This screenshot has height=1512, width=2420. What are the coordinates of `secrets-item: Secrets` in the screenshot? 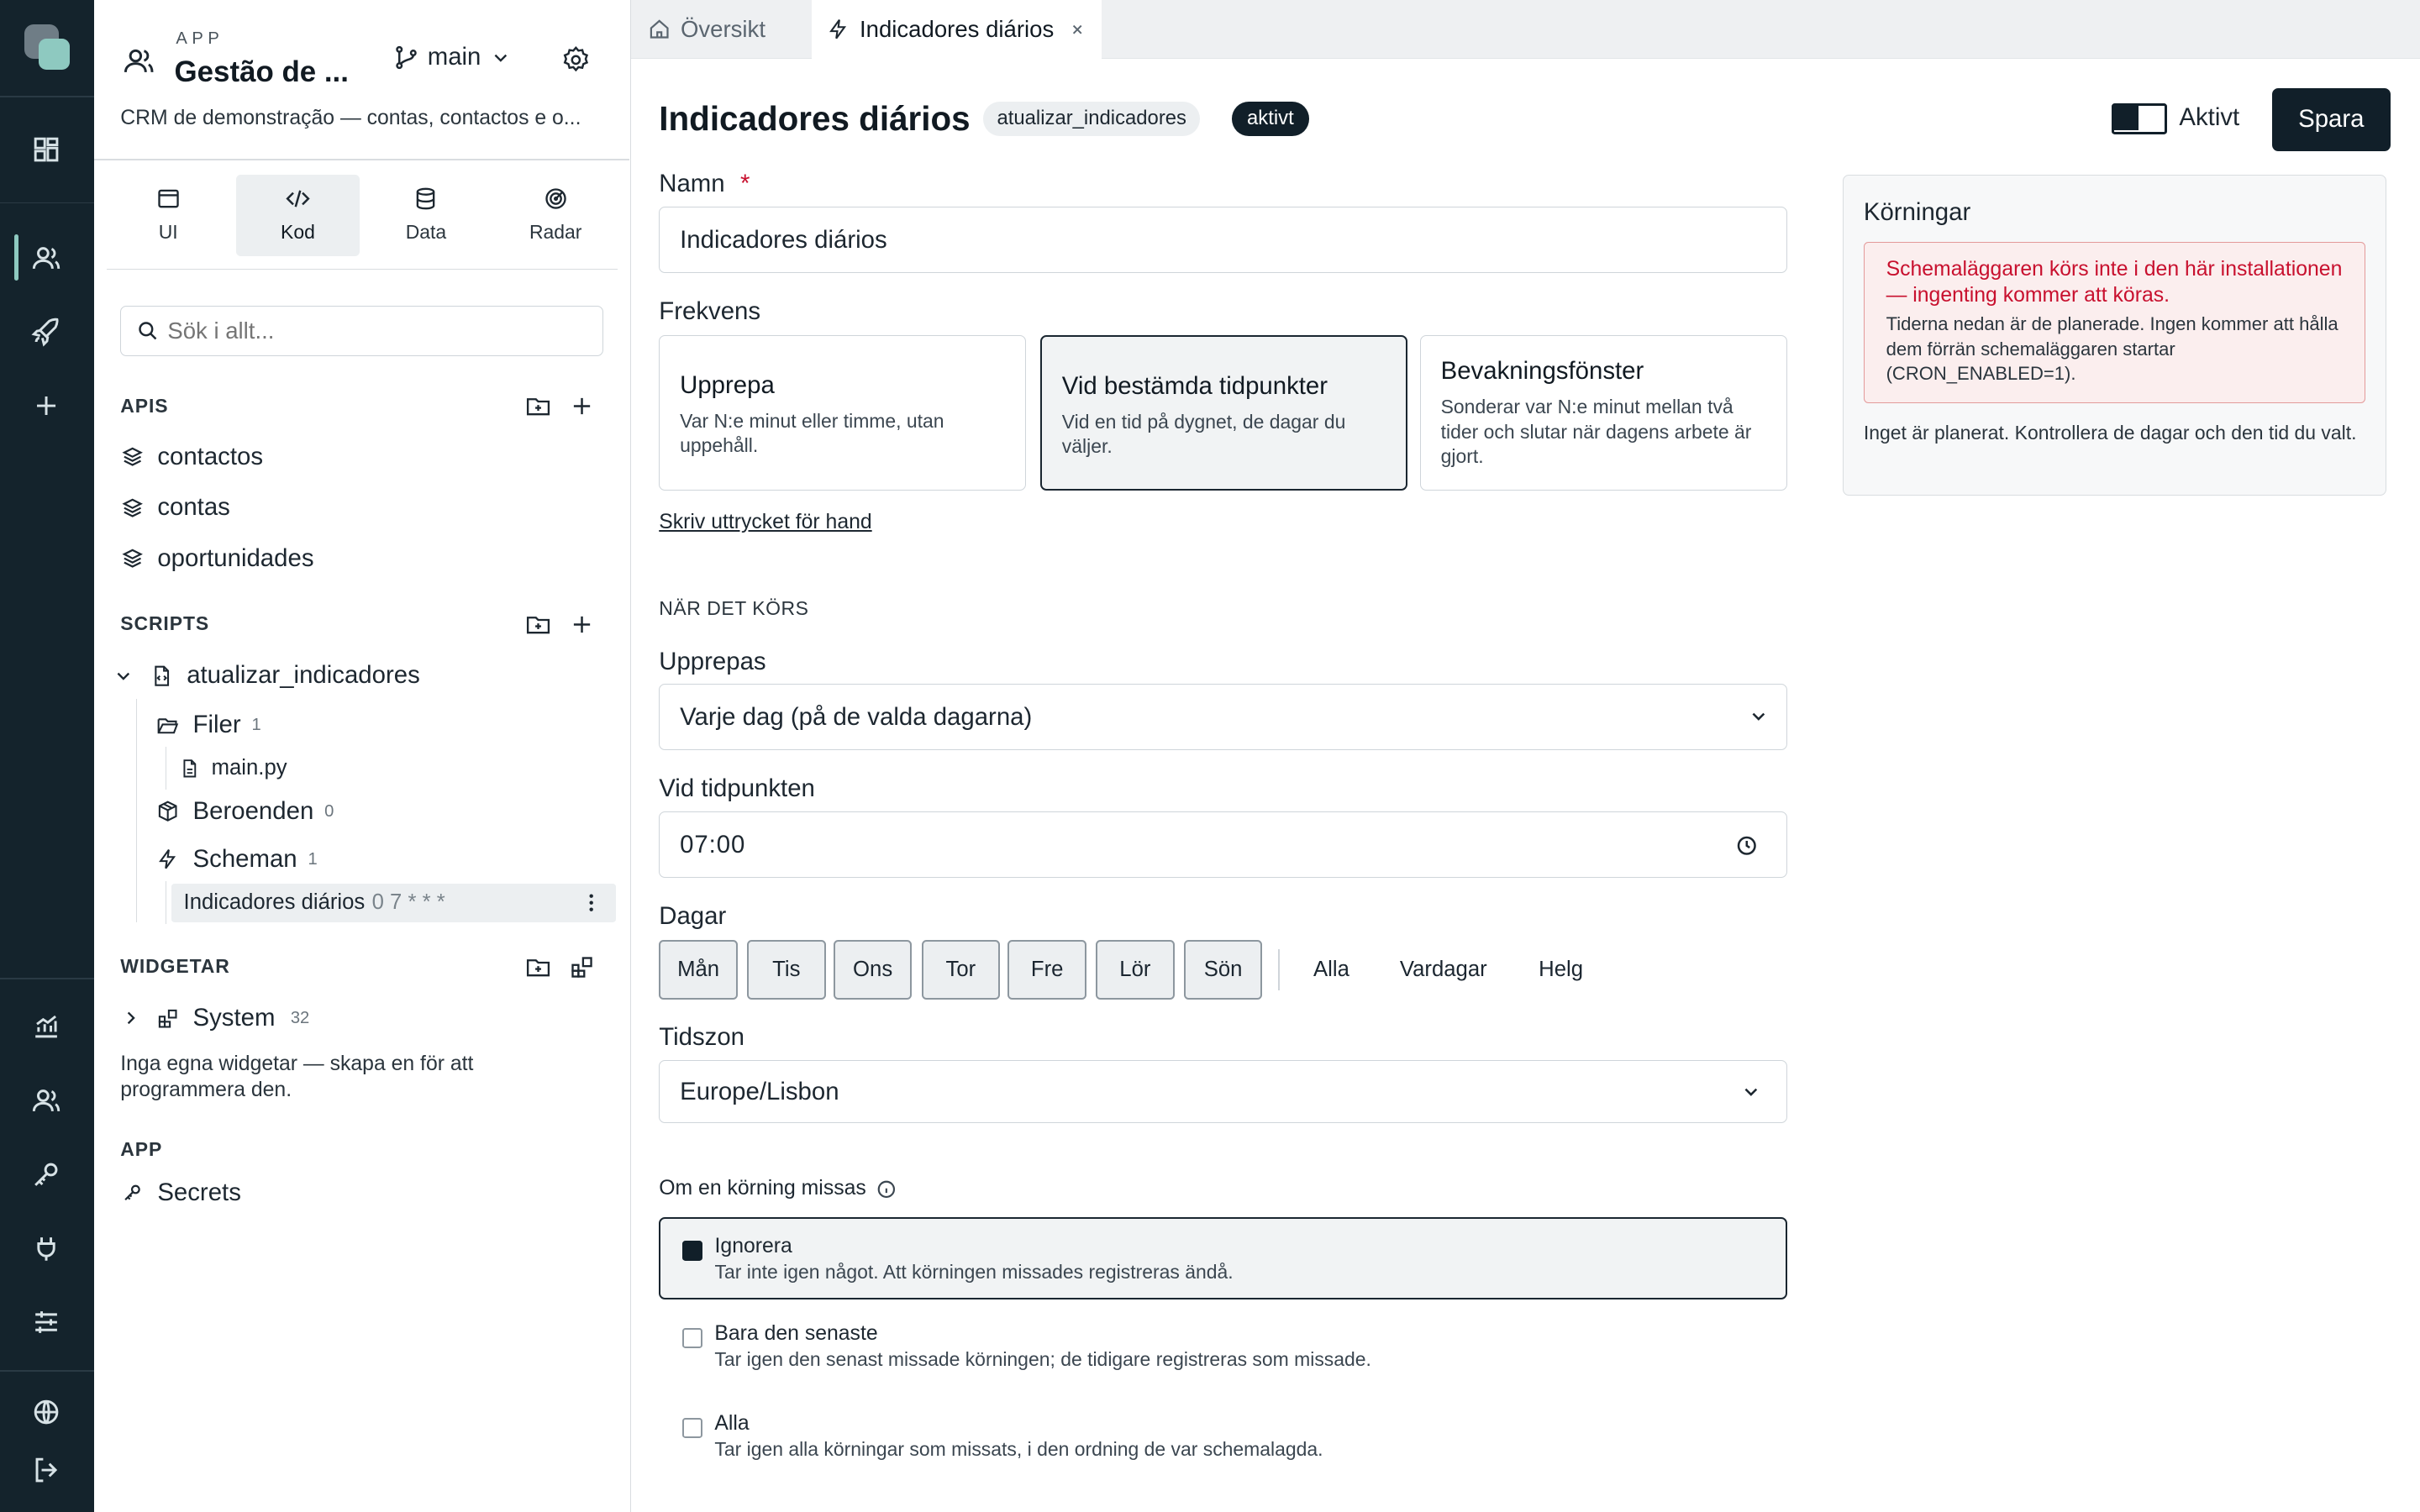 It's located at (180, 1193).